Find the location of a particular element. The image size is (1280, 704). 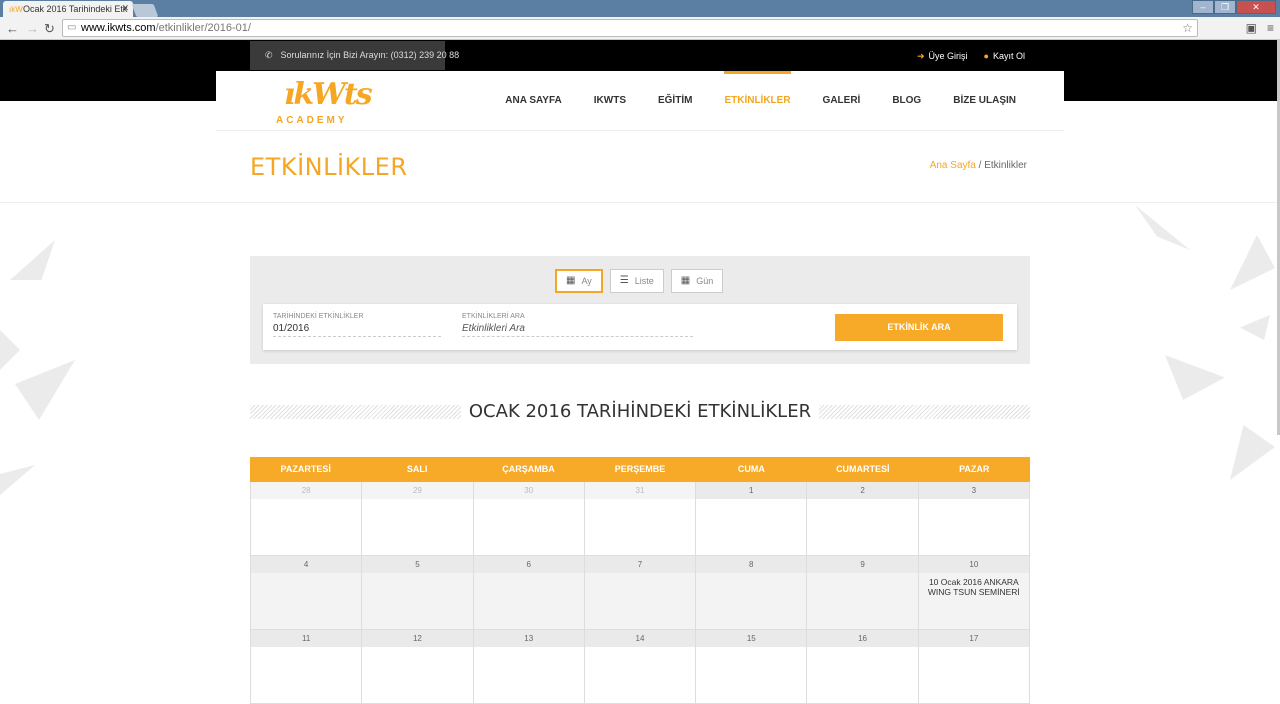

address-bar: ▭ www.ikwts.com/etkinlikler/2016-01/ ☆ is located at coordinates (630, 28).